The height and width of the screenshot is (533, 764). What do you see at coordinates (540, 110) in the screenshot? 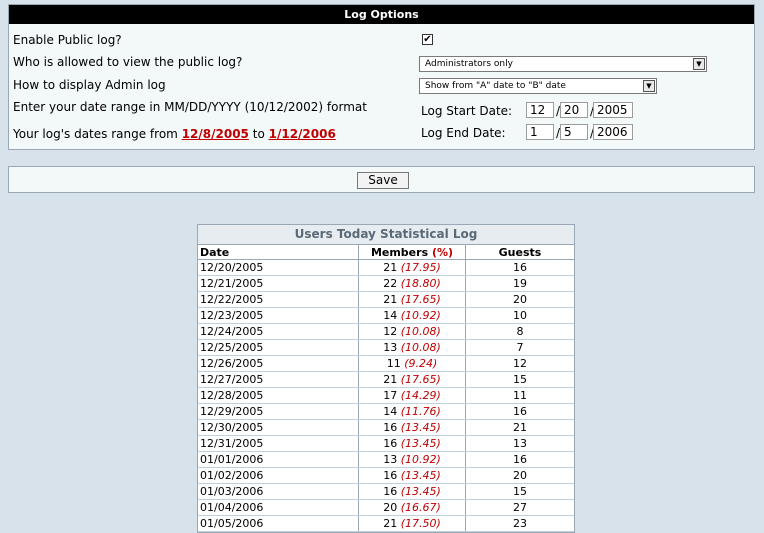
I see `start-month-input: 12` at bounding box center [540, 110].